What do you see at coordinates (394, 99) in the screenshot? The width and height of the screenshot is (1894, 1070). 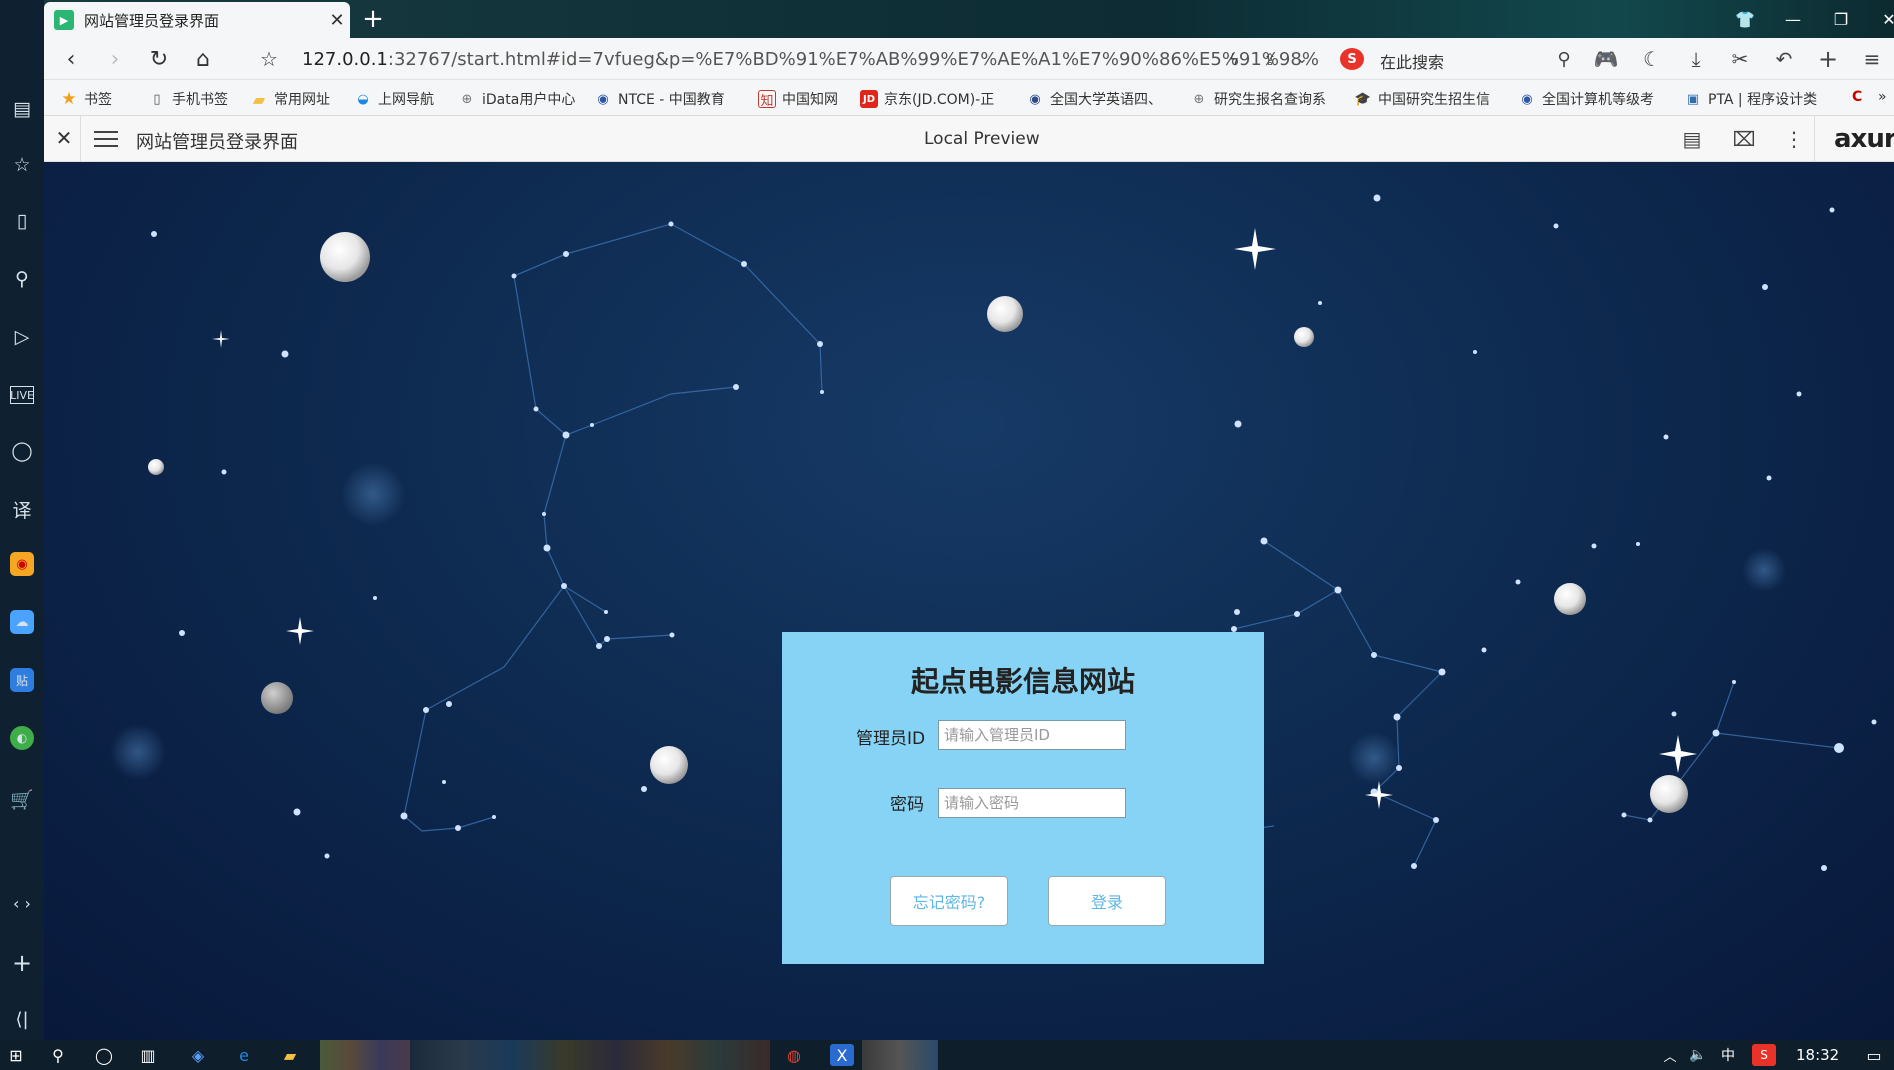 I see `bookmark-item: ◒ 上网导航` at bounding box center [394, 99].